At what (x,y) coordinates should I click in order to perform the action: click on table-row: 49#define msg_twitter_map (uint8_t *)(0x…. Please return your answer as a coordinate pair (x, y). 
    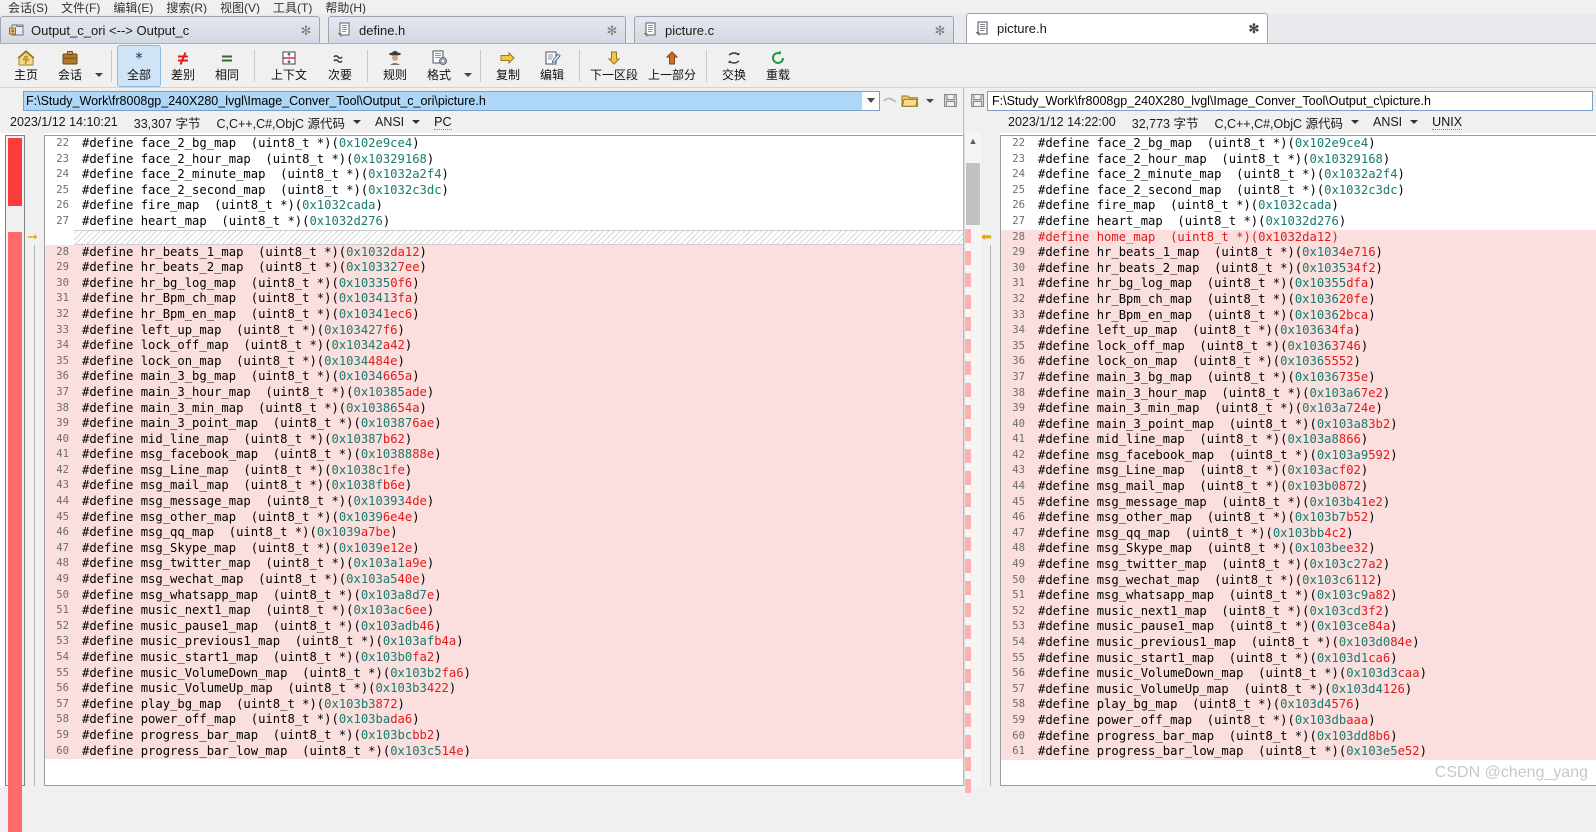
    Looking at the image, I should click on (1298, 565).